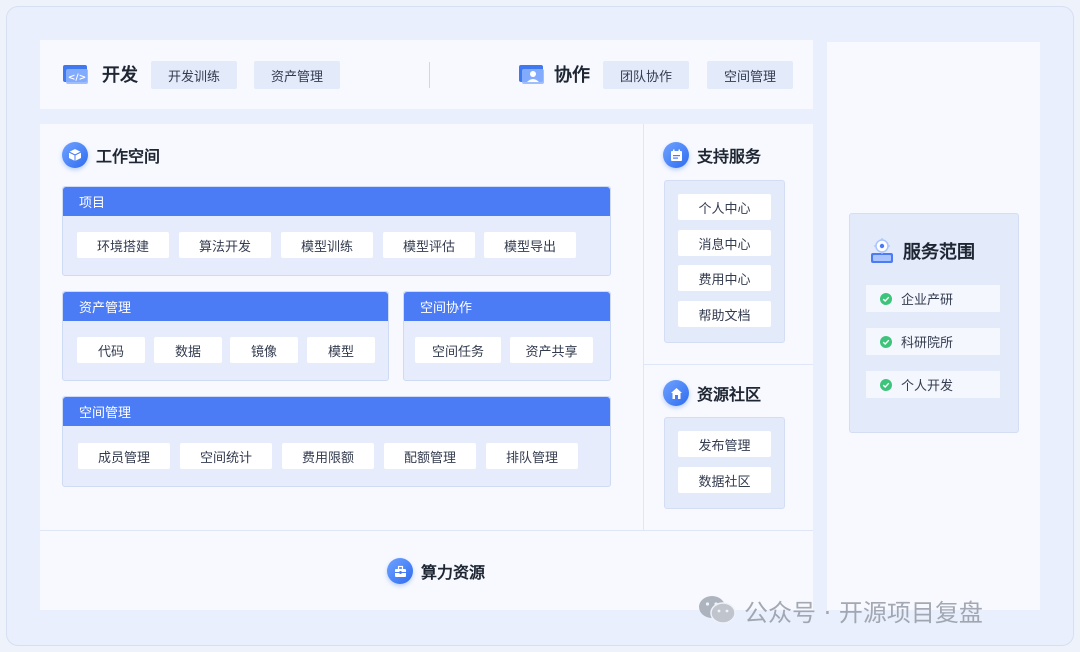  What do you see at coordinates (724, 207) in the screenshot?
I see `support-item-personal: 个人中心` at bounding box center [724, 207].